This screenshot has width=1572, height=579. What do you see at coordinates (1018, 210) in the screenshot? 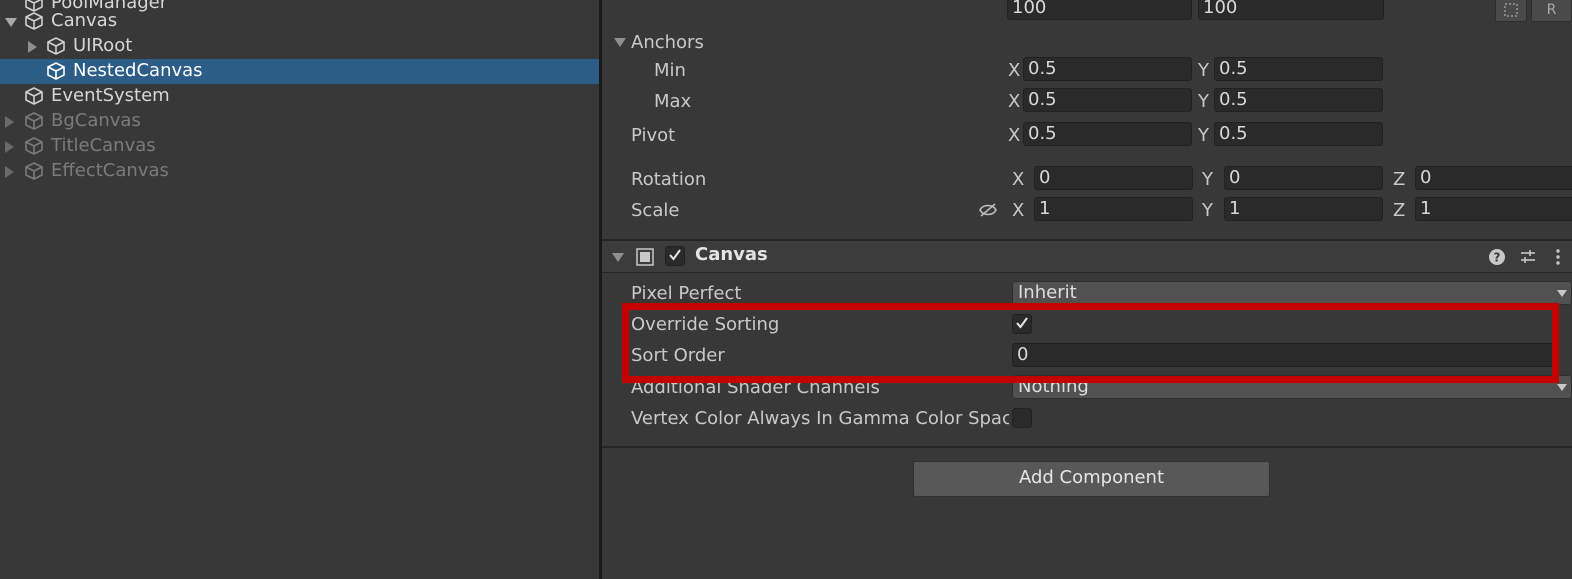
I see `scale-x-axis: X` at bounding box center [1018, 210].